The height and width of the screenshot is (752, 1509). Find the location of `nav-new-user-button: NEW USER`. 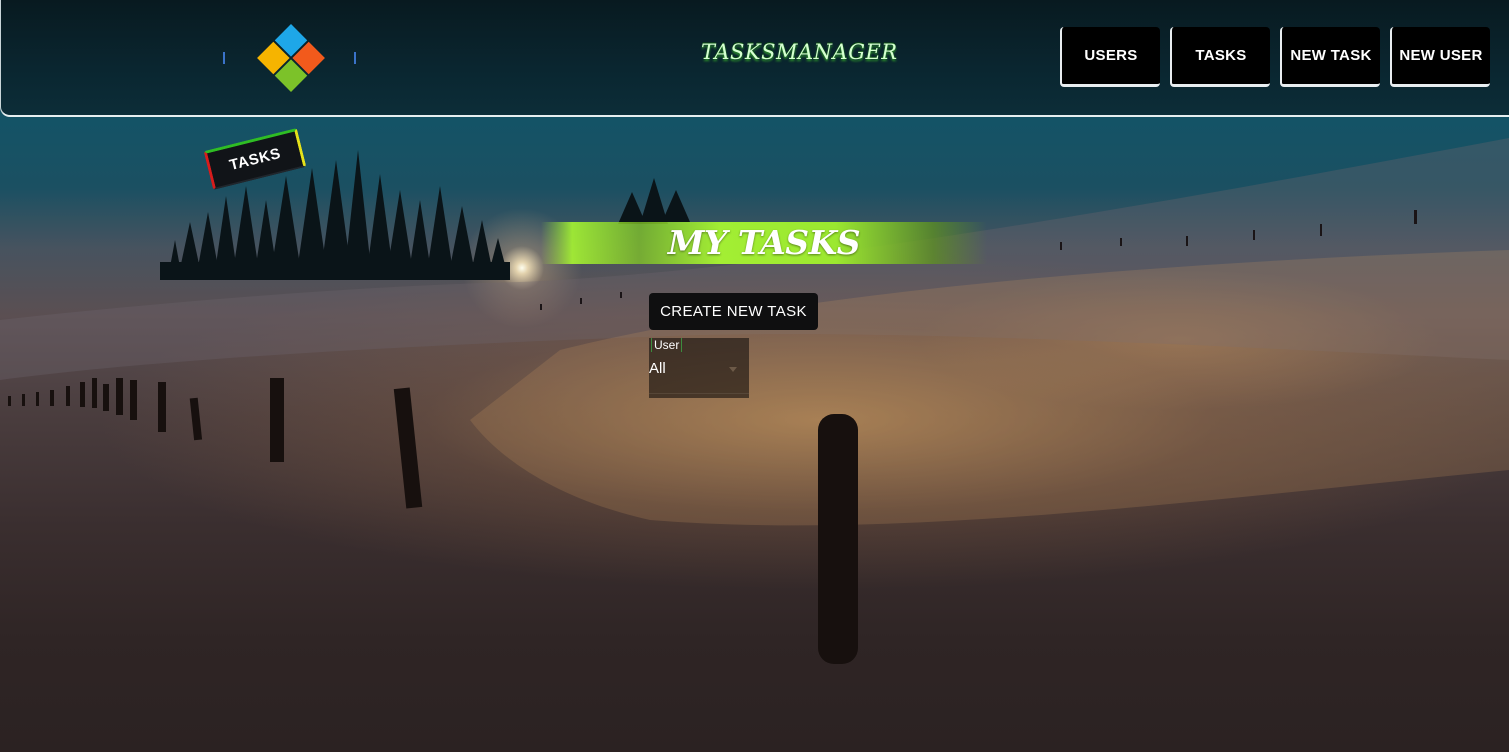

nav-new-user-button: NEW USER is located at coordinates (1440, 57).